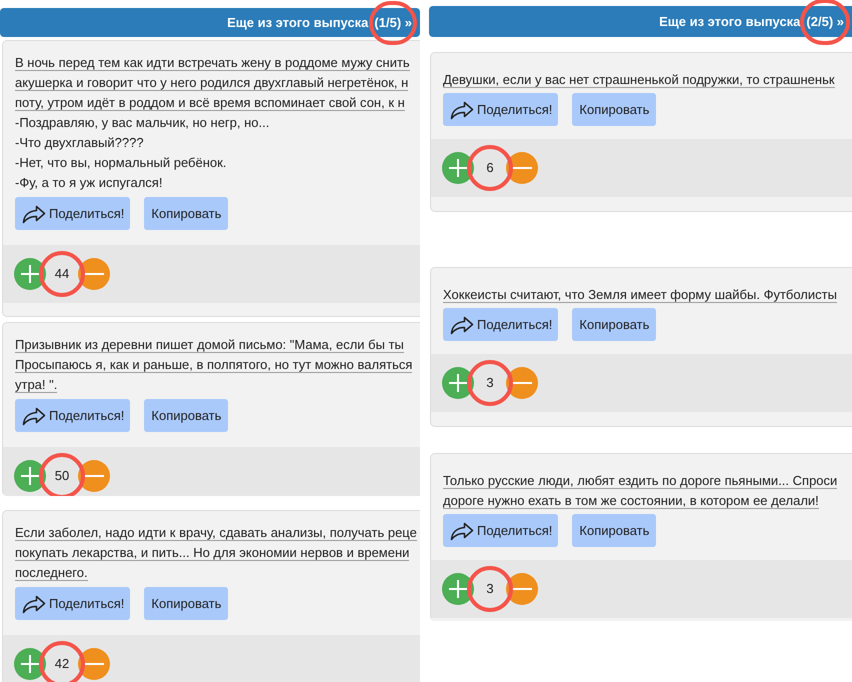 This screenshot has height=682, width=852. What do you see at coordinates (825, 22) in the screenshot?
I see `header-counter: (2/5) »` at bounding box center [825, 22].